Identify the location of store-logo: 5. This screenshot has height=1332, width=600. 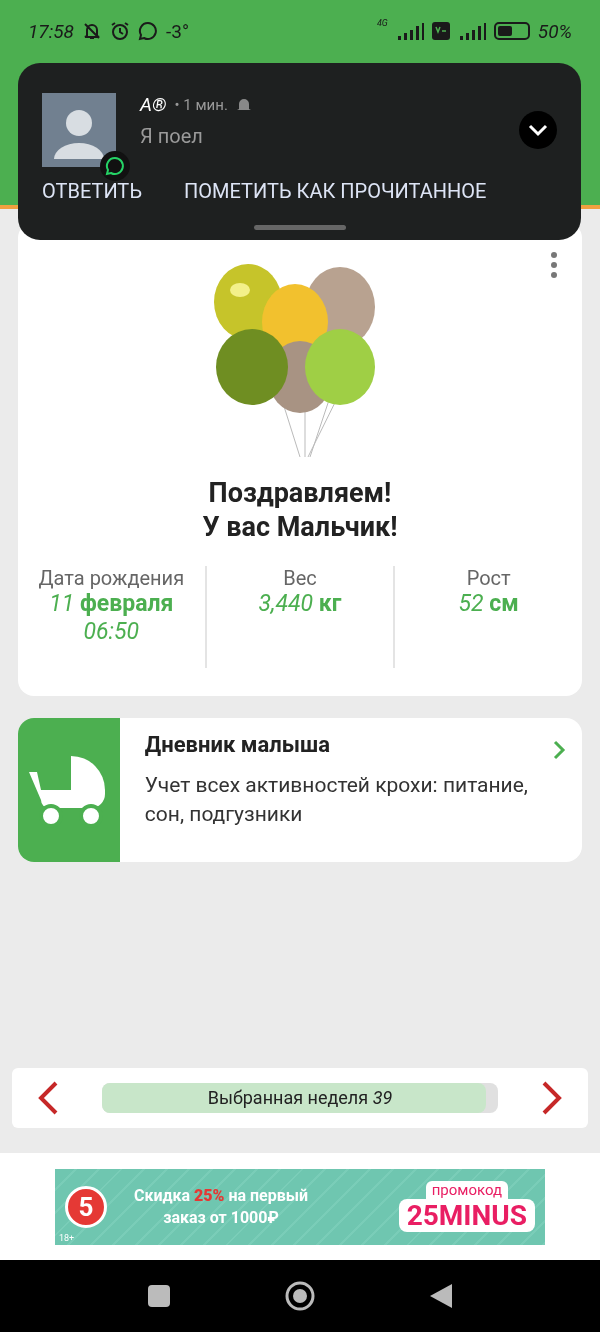
(86, 1206).